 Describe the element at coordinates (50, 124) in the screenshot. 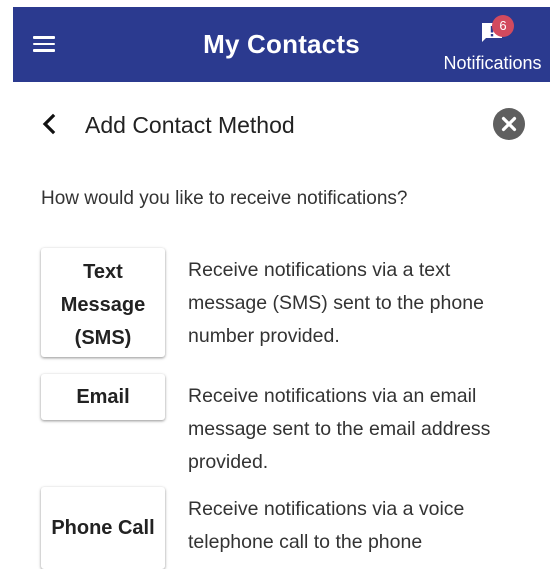

I see `back-chevron-icon` at that location.